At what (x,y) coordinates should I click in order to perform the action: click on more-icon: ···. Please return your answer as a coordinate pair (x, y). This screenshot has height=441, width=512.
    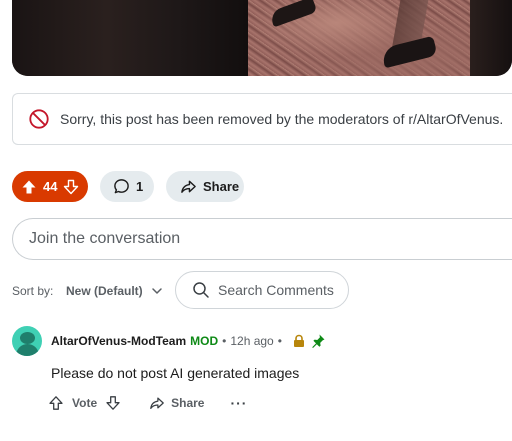
    Looking at the image, I should click on (238, 403).